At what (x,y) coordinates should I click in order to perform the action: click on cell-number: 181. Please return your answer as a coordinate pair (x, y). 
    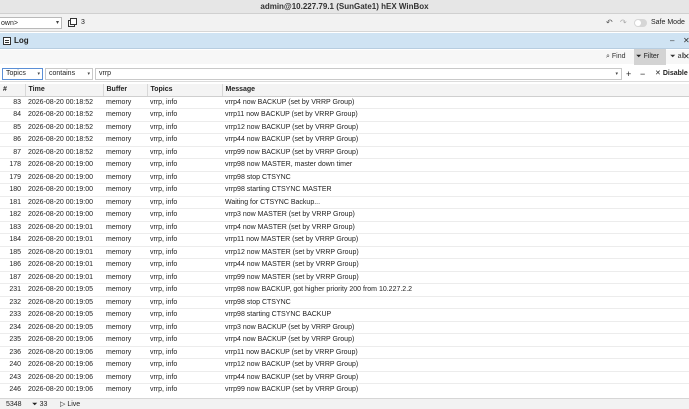
    Looking at the image, I should click on (12, 202).